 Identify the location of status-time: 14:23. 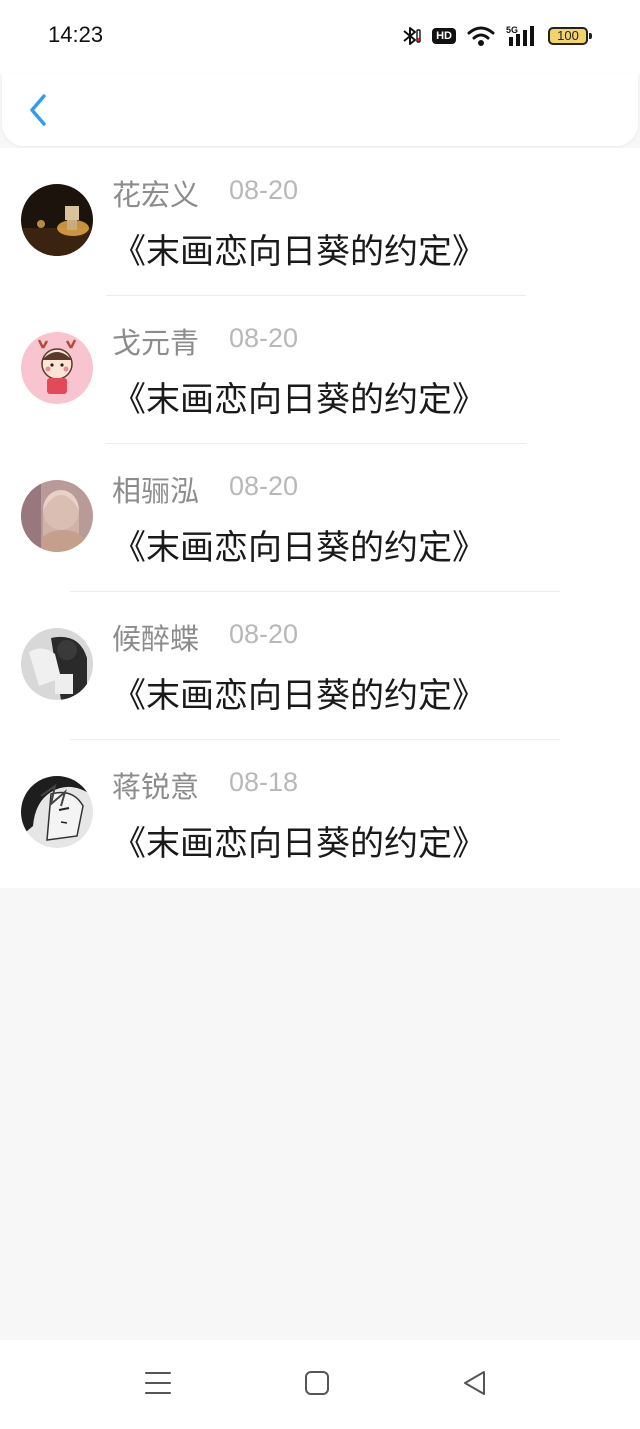
(76, 34).